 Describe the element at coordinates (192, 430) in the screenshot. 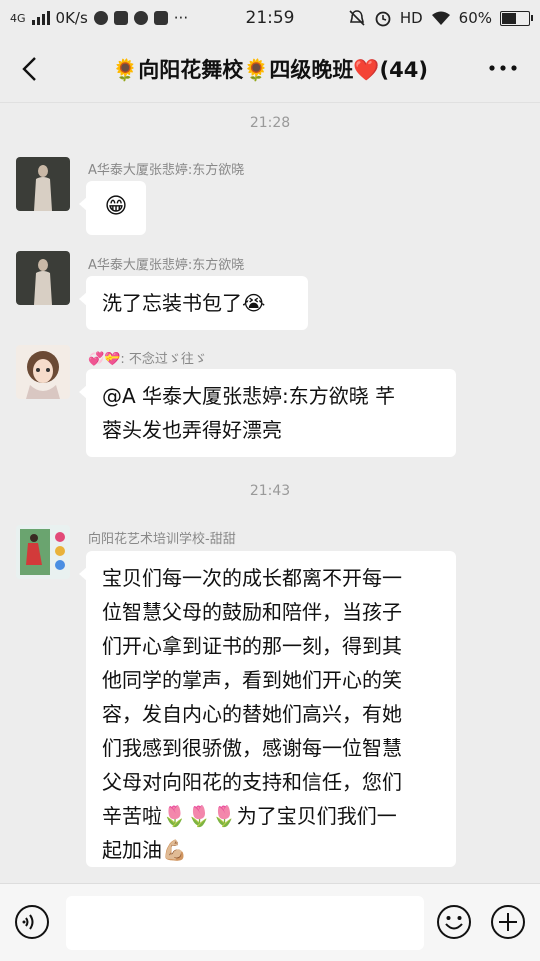

I see `message-text-line: 蓉头发也弄得好漂亮` at that location.